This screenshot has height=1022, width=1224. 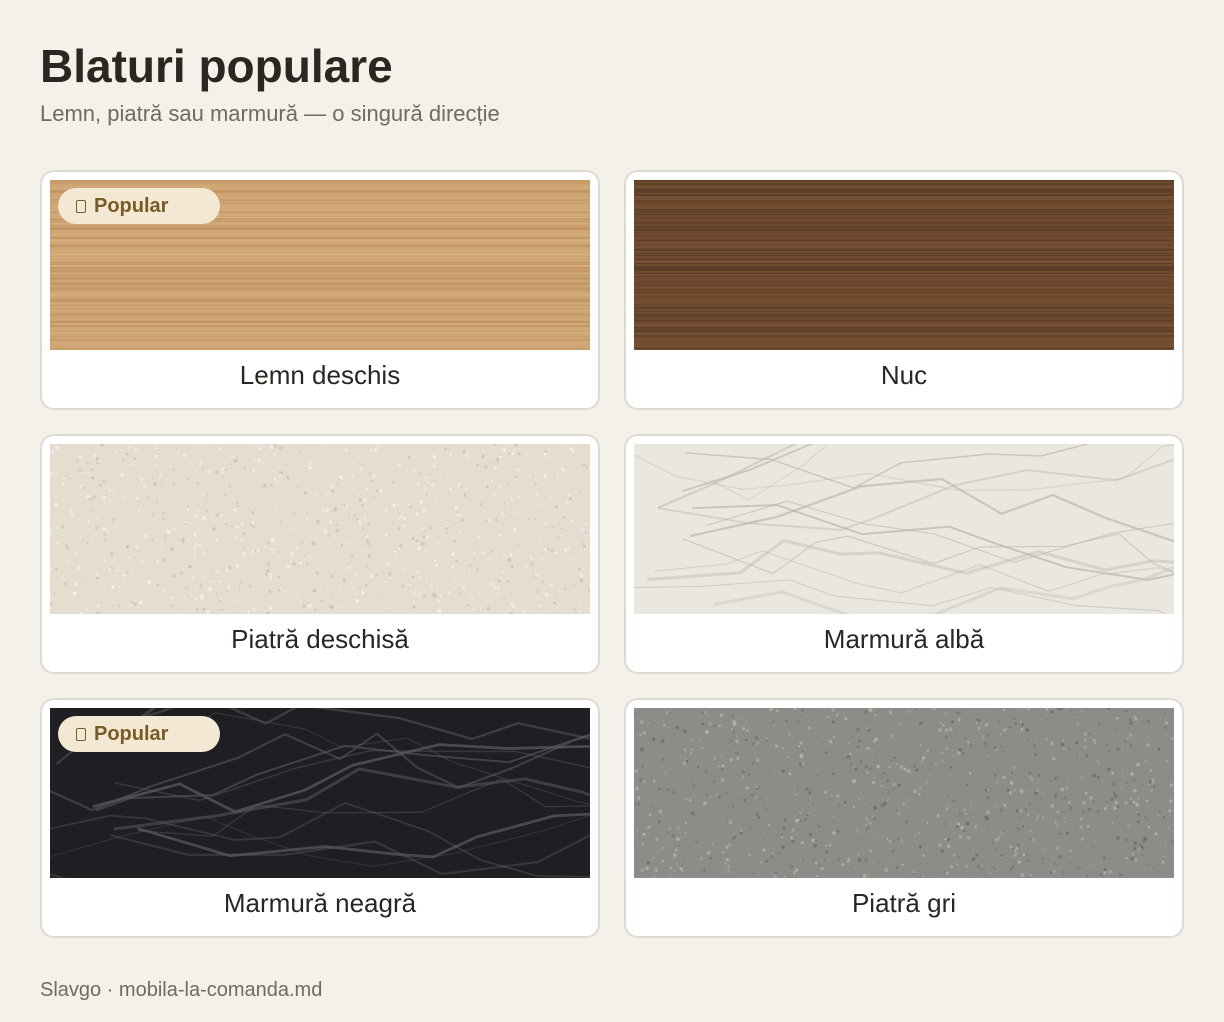 What do you see at coordinates (320, 639) in the screenshot?
I see `card-label: Piatră deschisă` at bounding box center [320, 639].